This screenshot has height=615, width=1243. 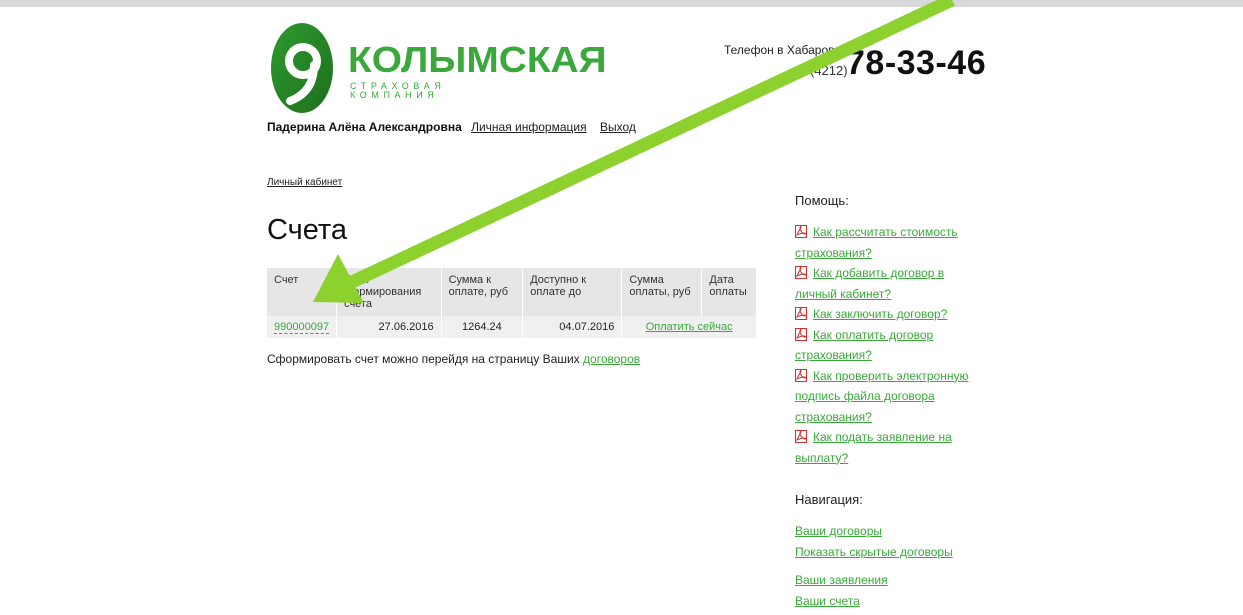 What do you see at coordinates (729, 292) in the screenshot?
I see `column-header: Дата оплаты` at bounding box center [729, 292].